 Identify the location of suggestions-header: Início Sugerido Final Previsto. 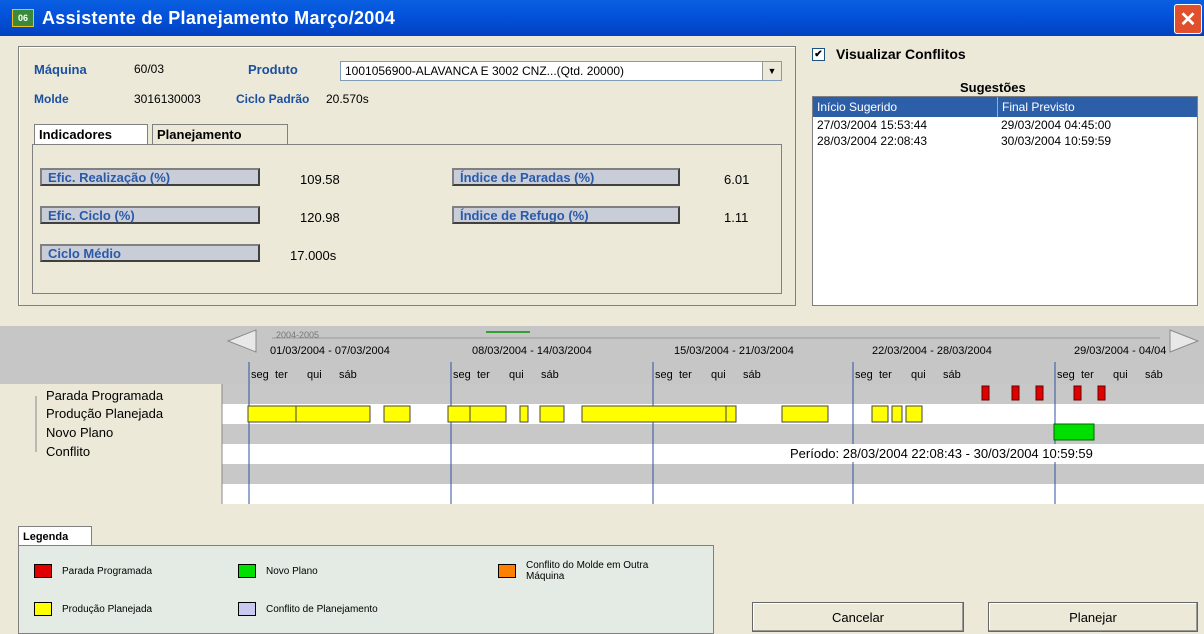
(1005, 107).